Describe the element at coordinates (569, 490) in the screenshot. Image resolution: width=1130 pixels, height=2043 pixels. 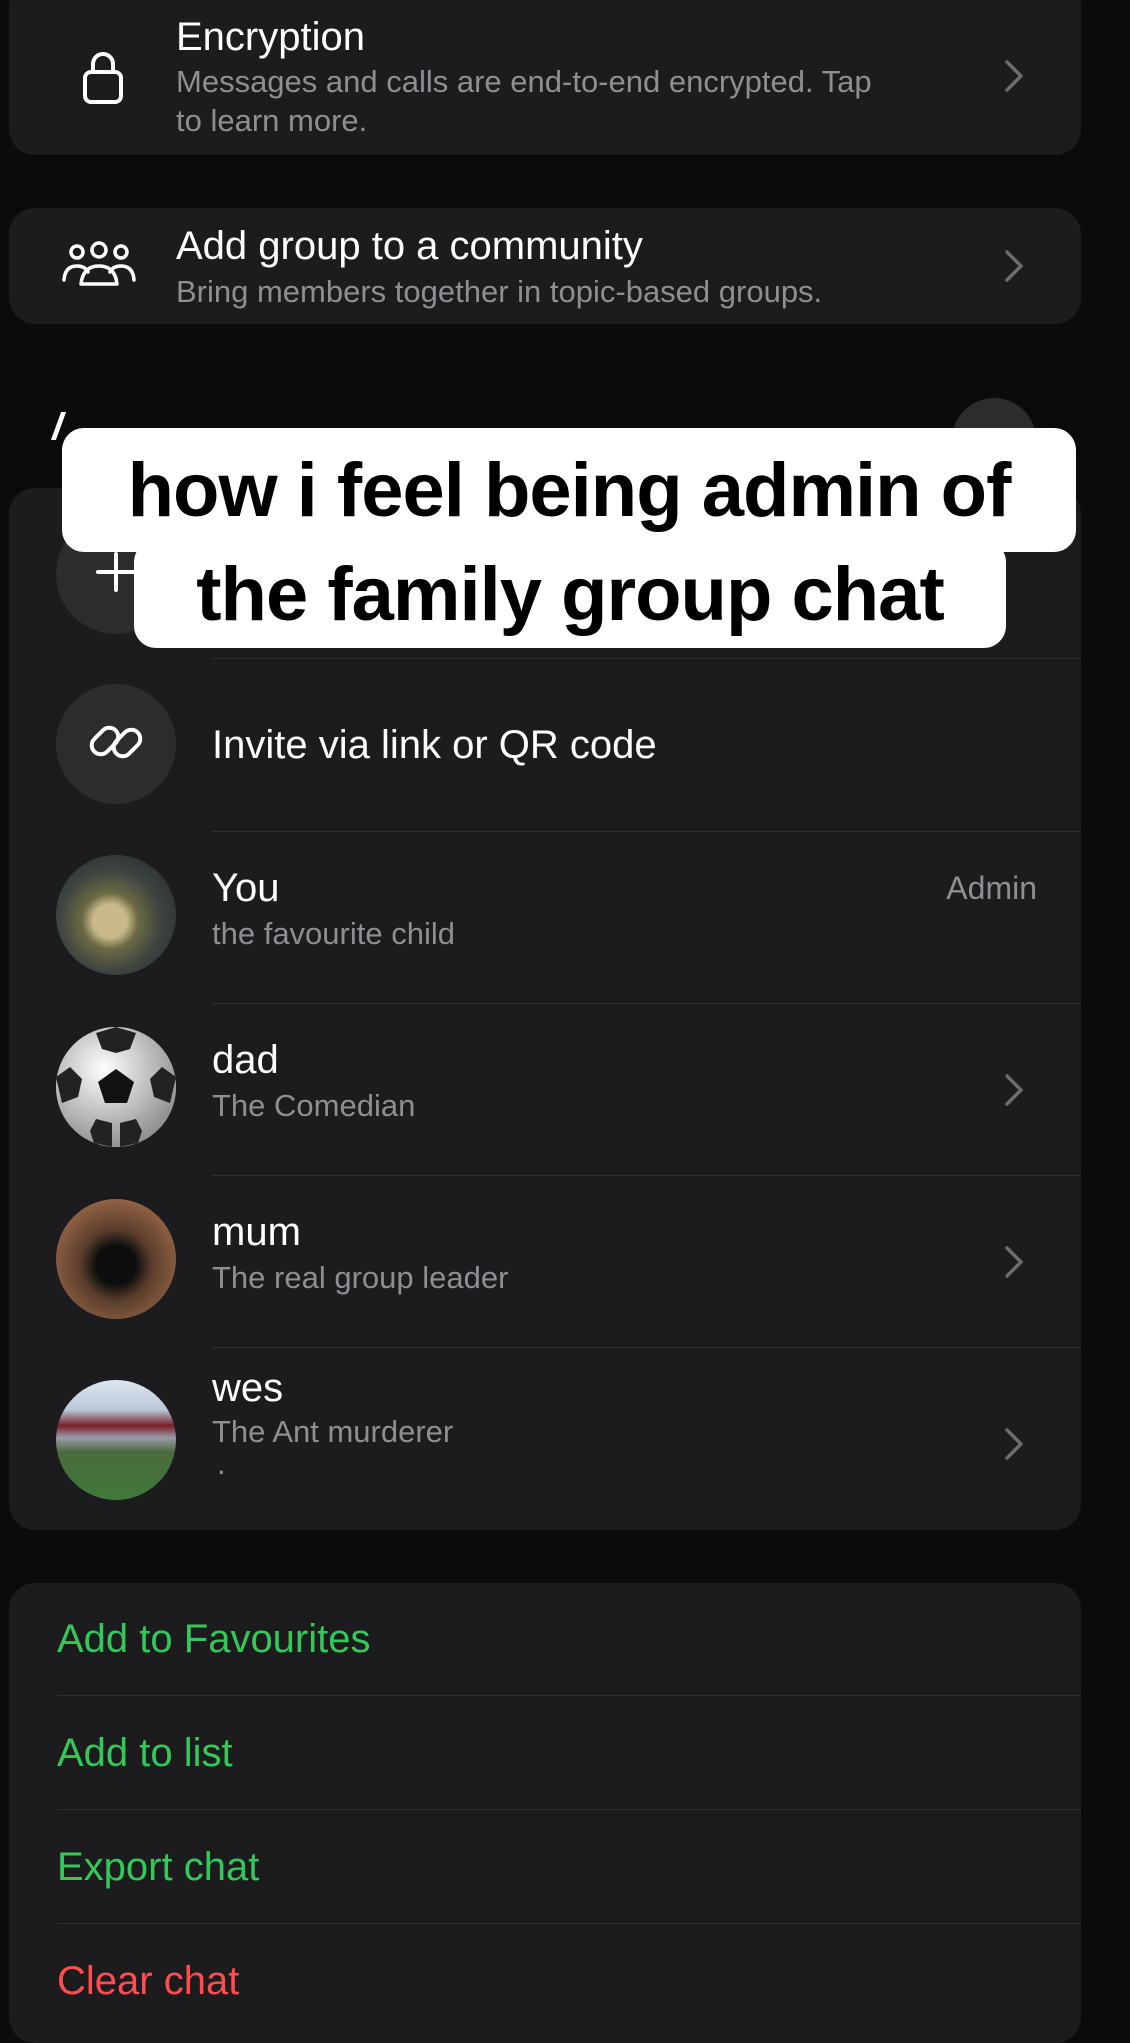
I see `caption-line-1: how i feel being admin of` at that location.